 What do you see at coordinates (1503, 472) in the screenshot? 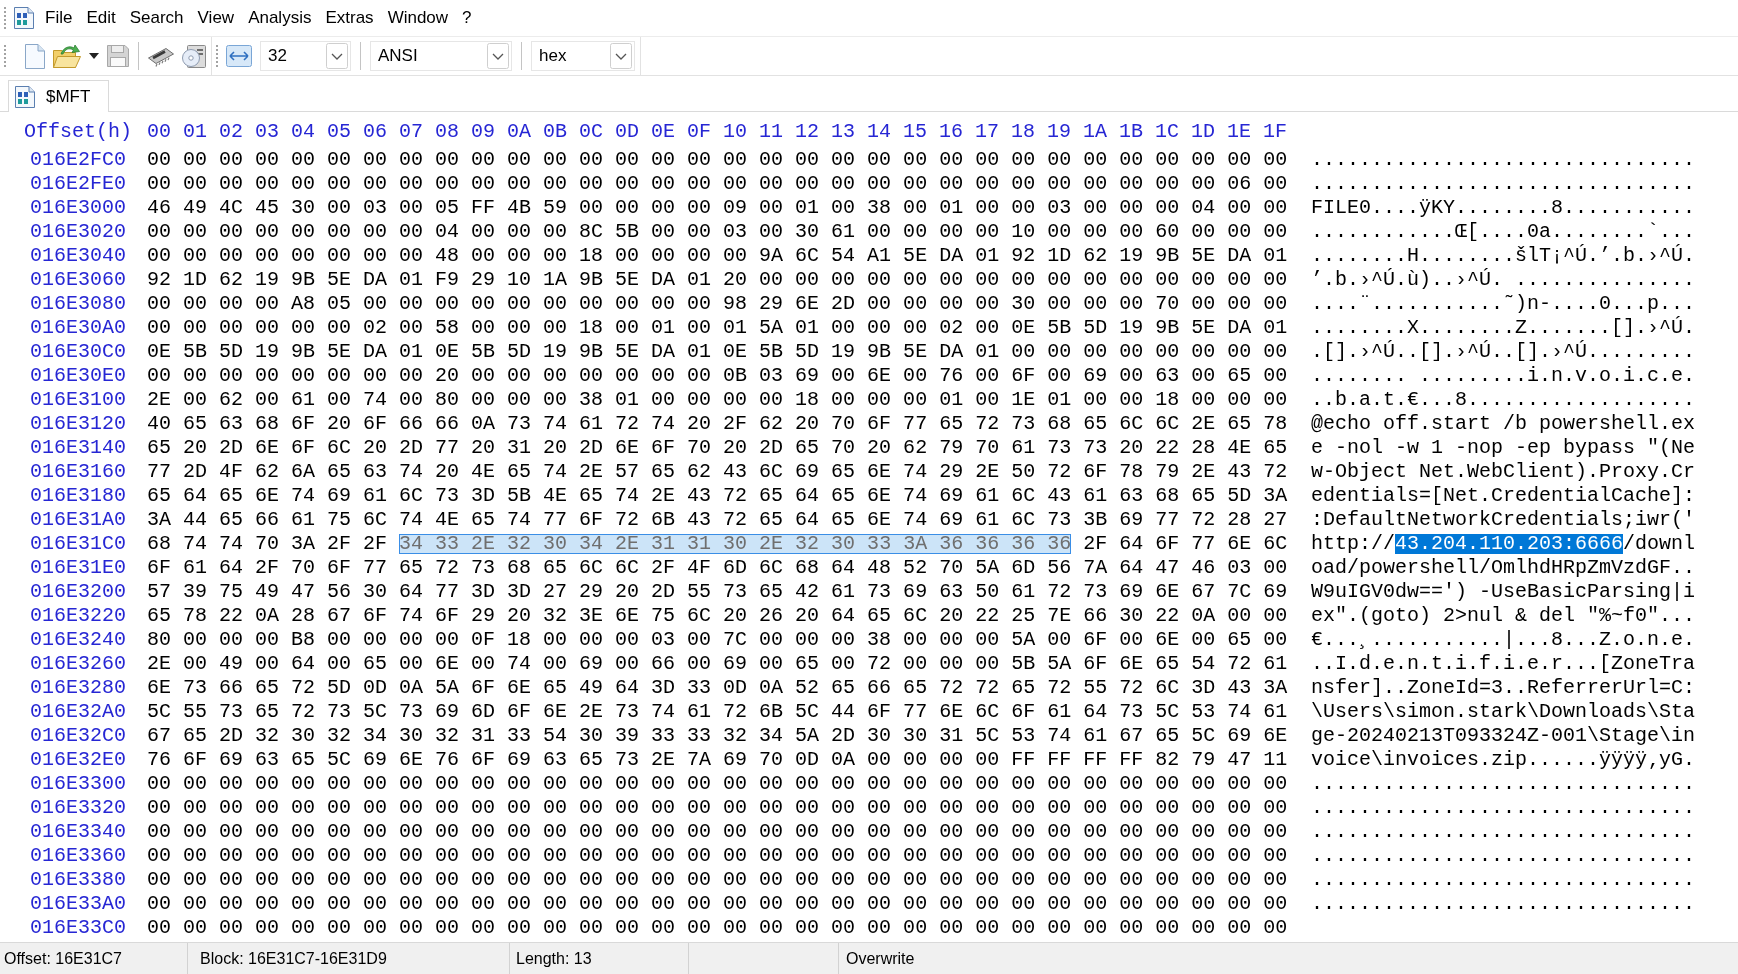
I see `ascii-text: w-Object Net.WebClient).Proxy.Cr` at bounding box center [1503, 472].